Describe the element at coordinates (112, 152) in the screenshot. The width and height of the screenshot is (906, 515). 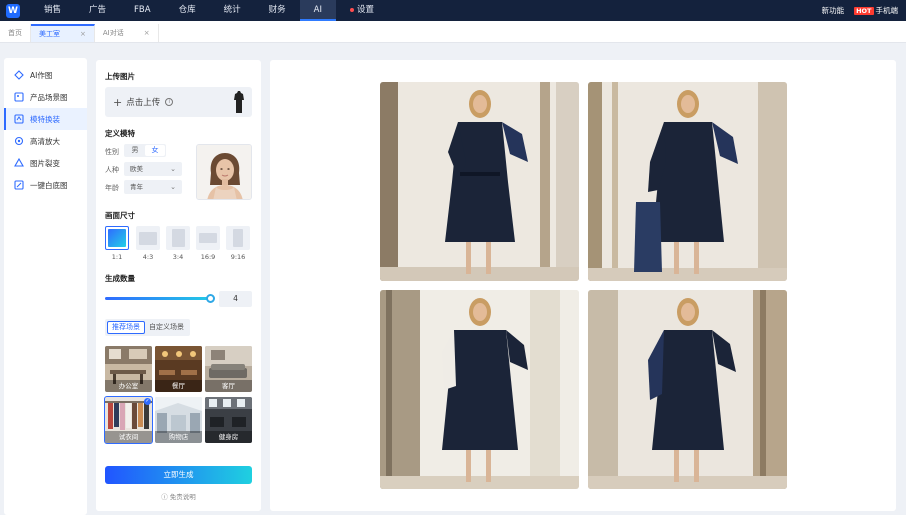
I see `gender-label: 性别` at that location.